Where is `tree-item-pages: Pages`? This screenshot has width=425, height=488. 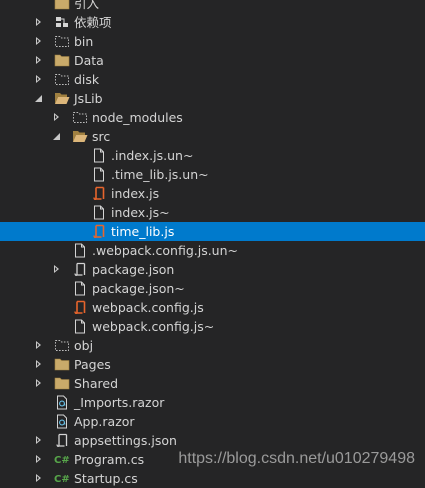
tree-item-pages: Pages is located at coordinates (212, 364).